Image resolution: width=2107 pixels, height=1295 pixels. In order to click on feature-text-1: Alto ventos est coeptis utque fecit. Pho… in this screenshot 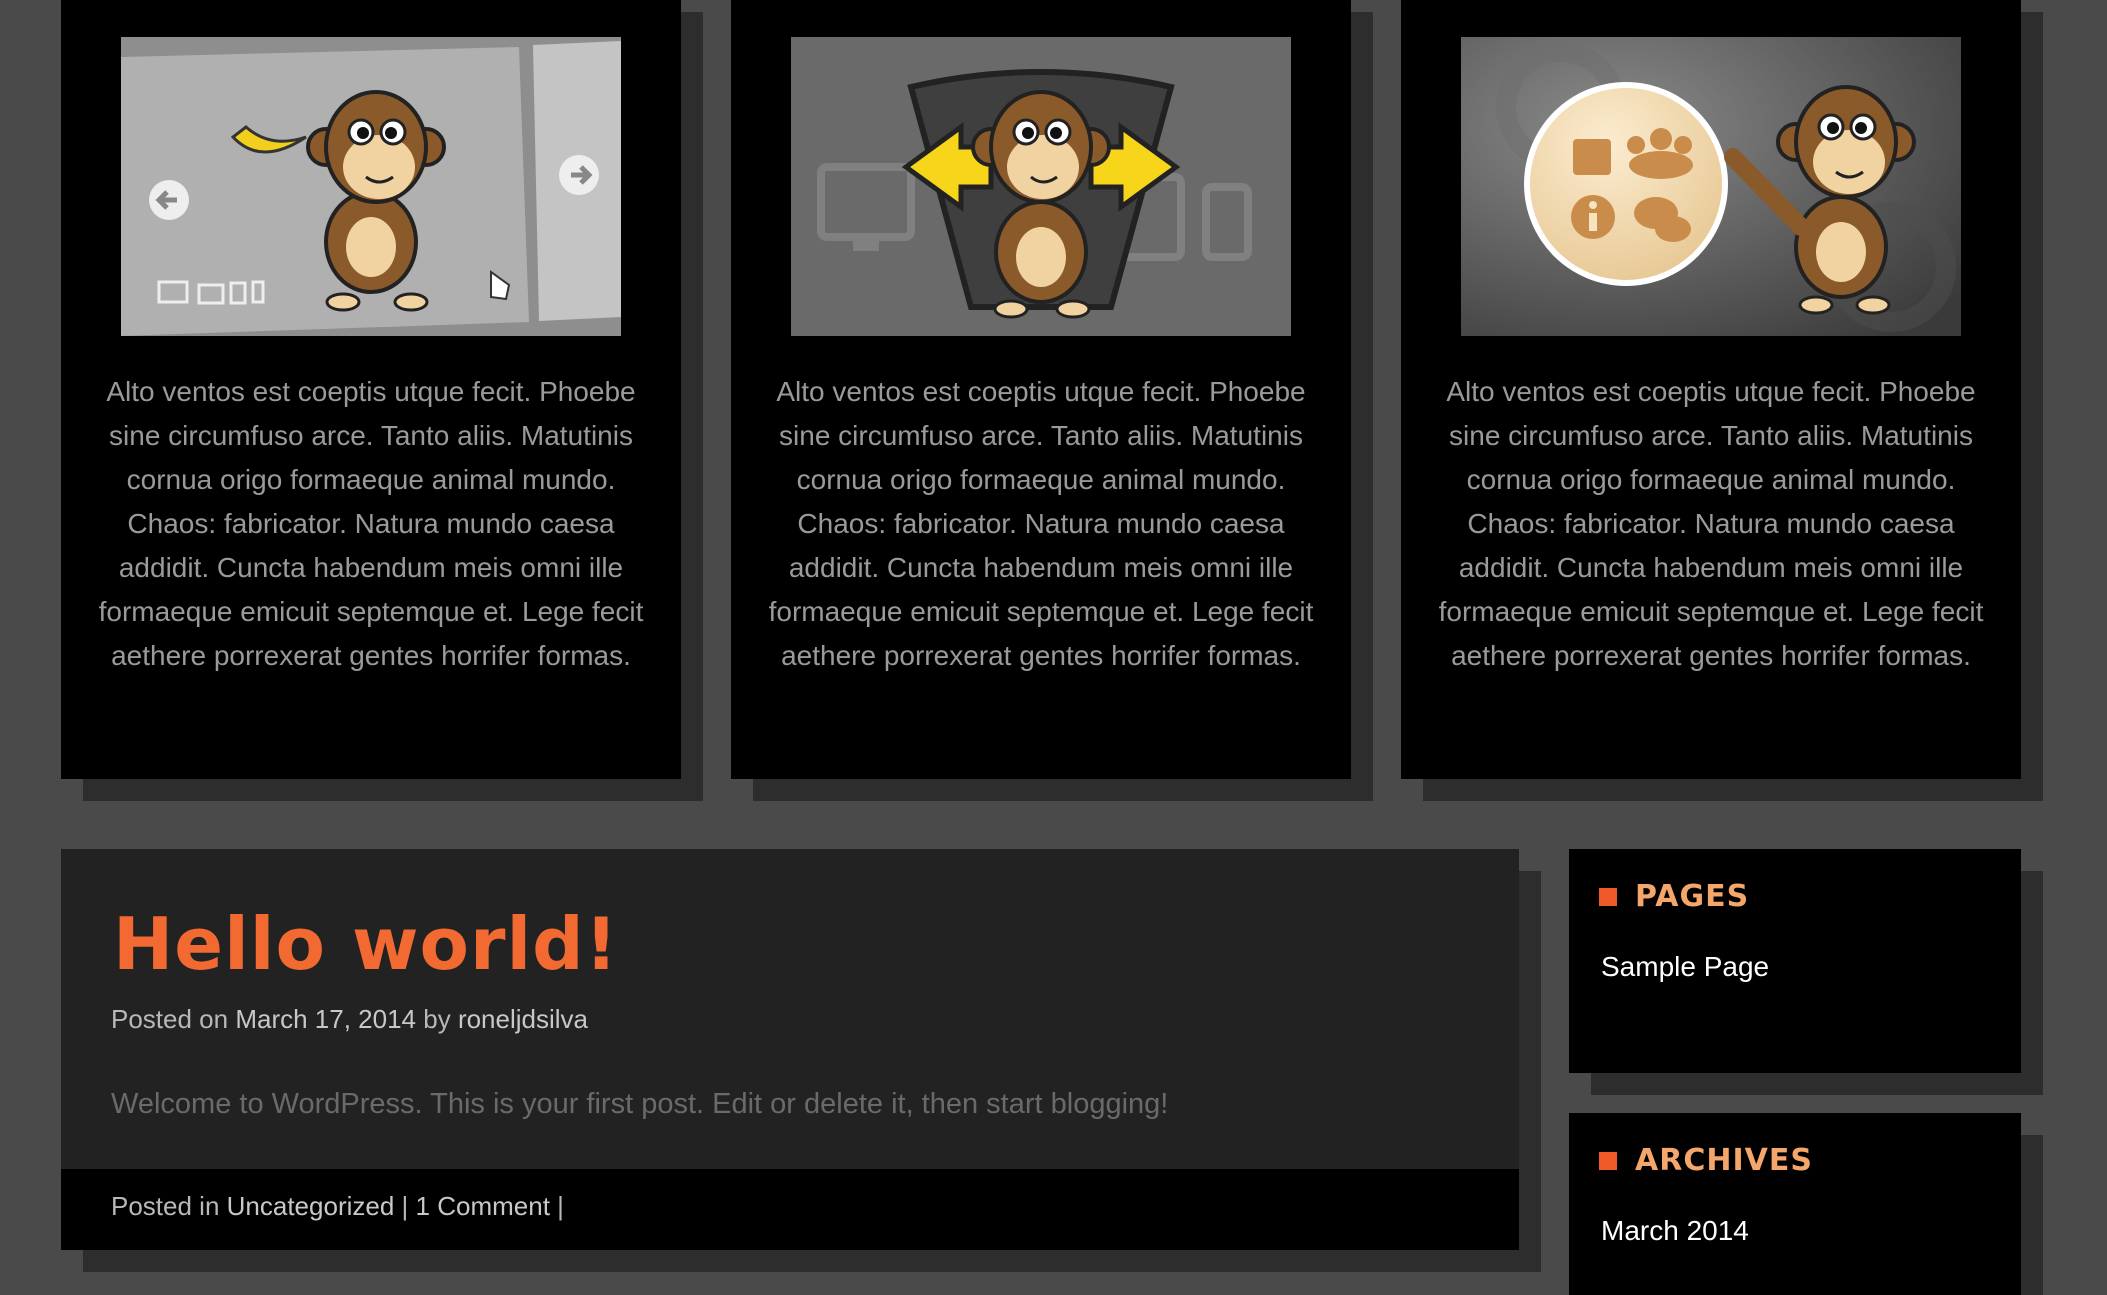, I will do `click(371, 523)`.